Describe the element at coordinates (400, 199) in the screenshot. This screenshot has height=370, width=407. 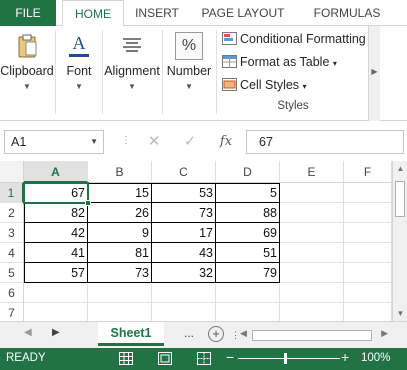
I see `vertical-scroll-thumb` at that location.